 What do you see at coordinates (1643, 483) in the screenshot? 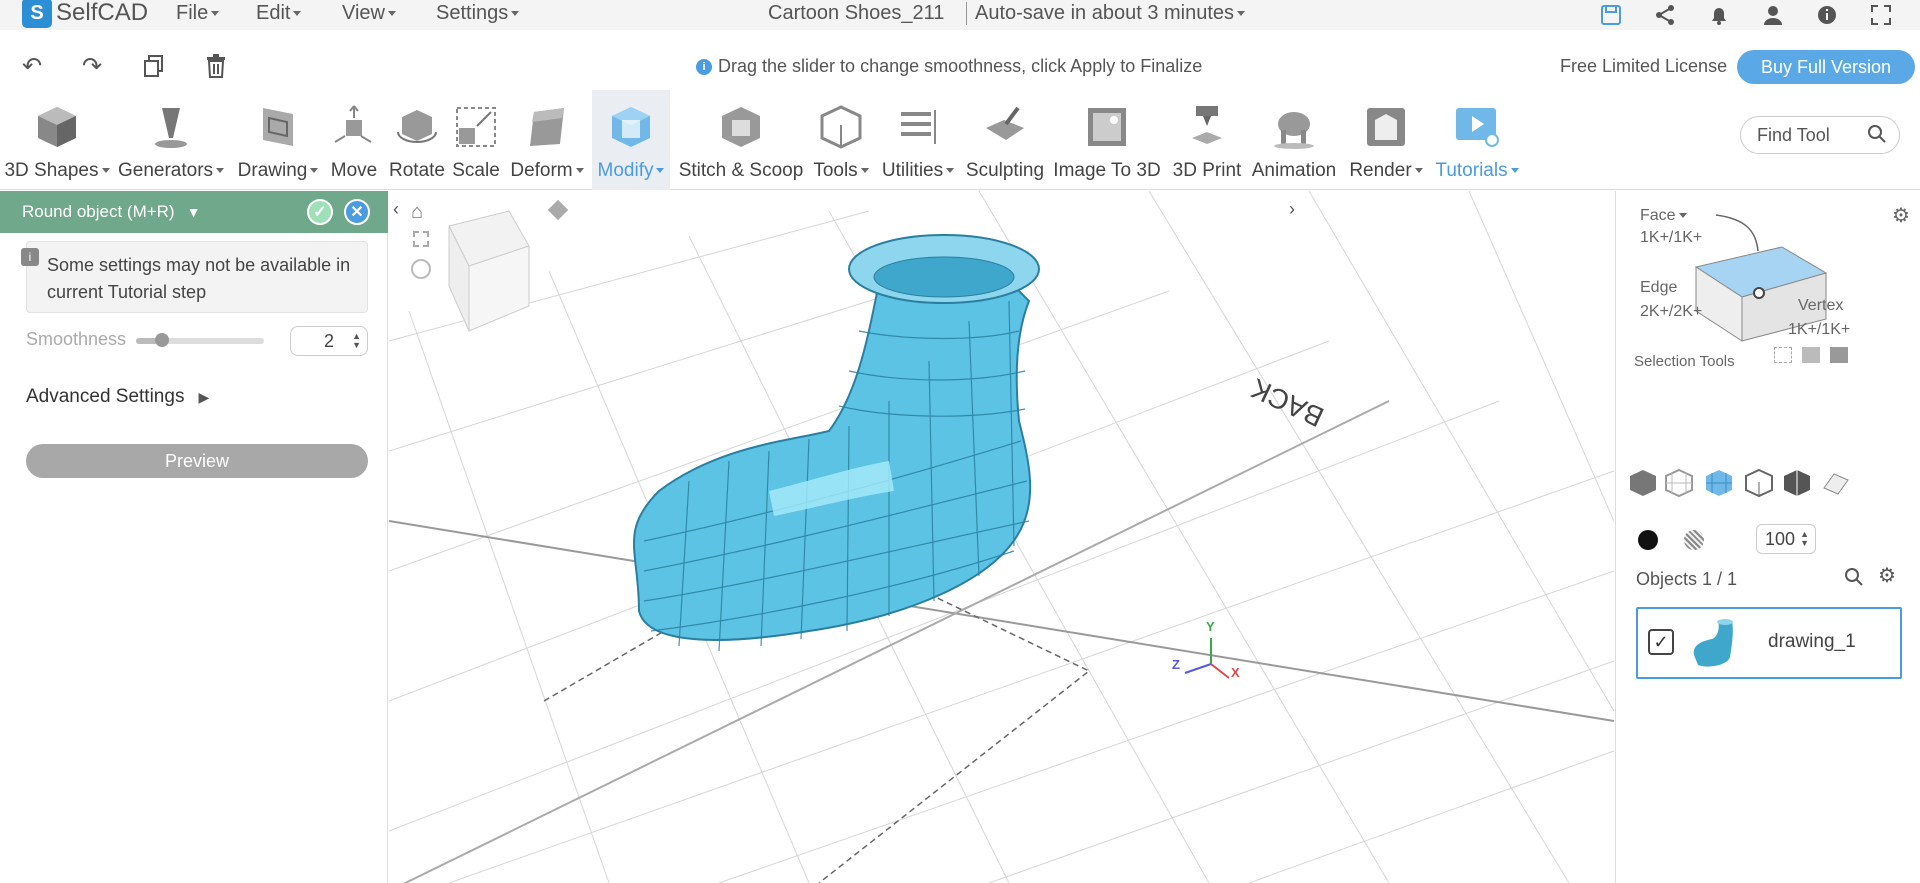
I see `solid-view-icon` at bounding box center [1643, 483].